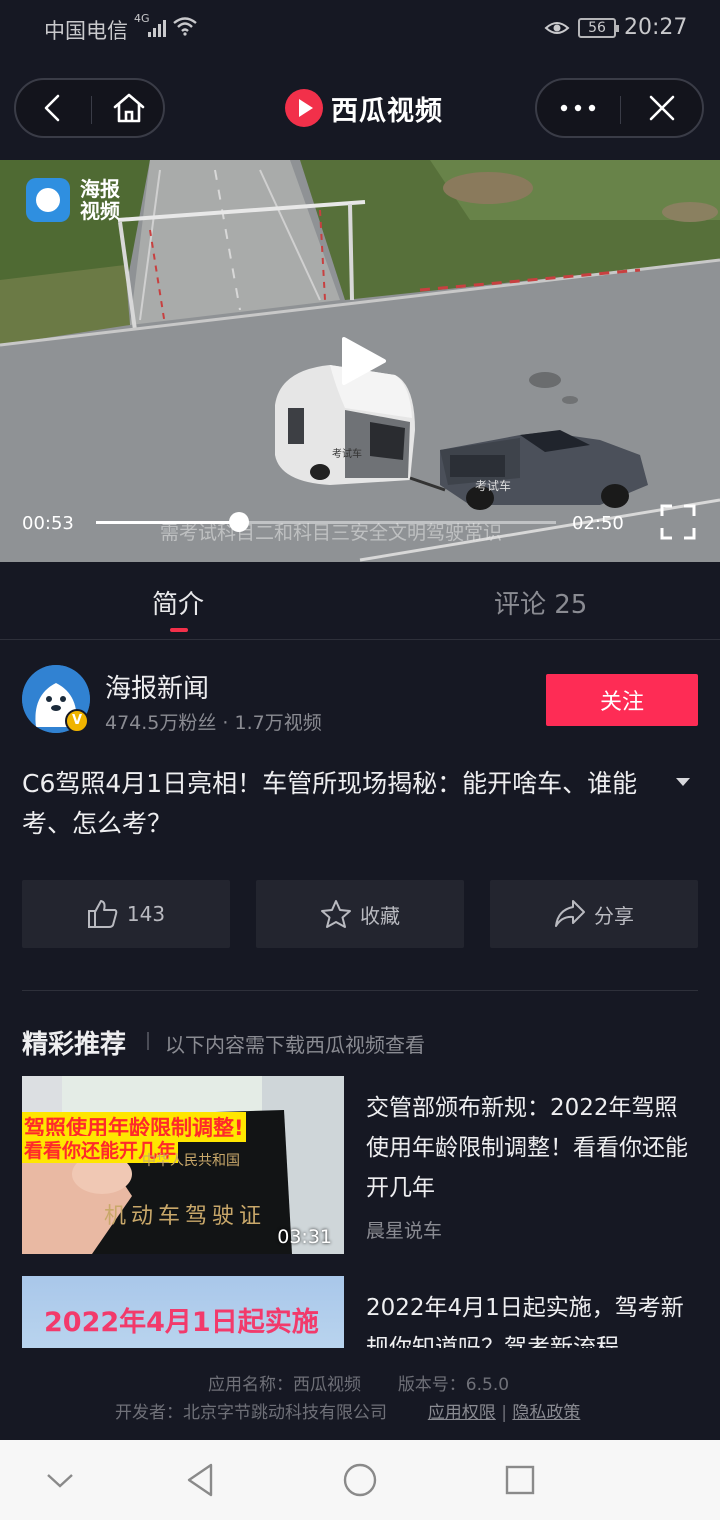 The height and width of the screenshot is (1520, 720). I want to click on circle-home-icon, so click(360, 1480).